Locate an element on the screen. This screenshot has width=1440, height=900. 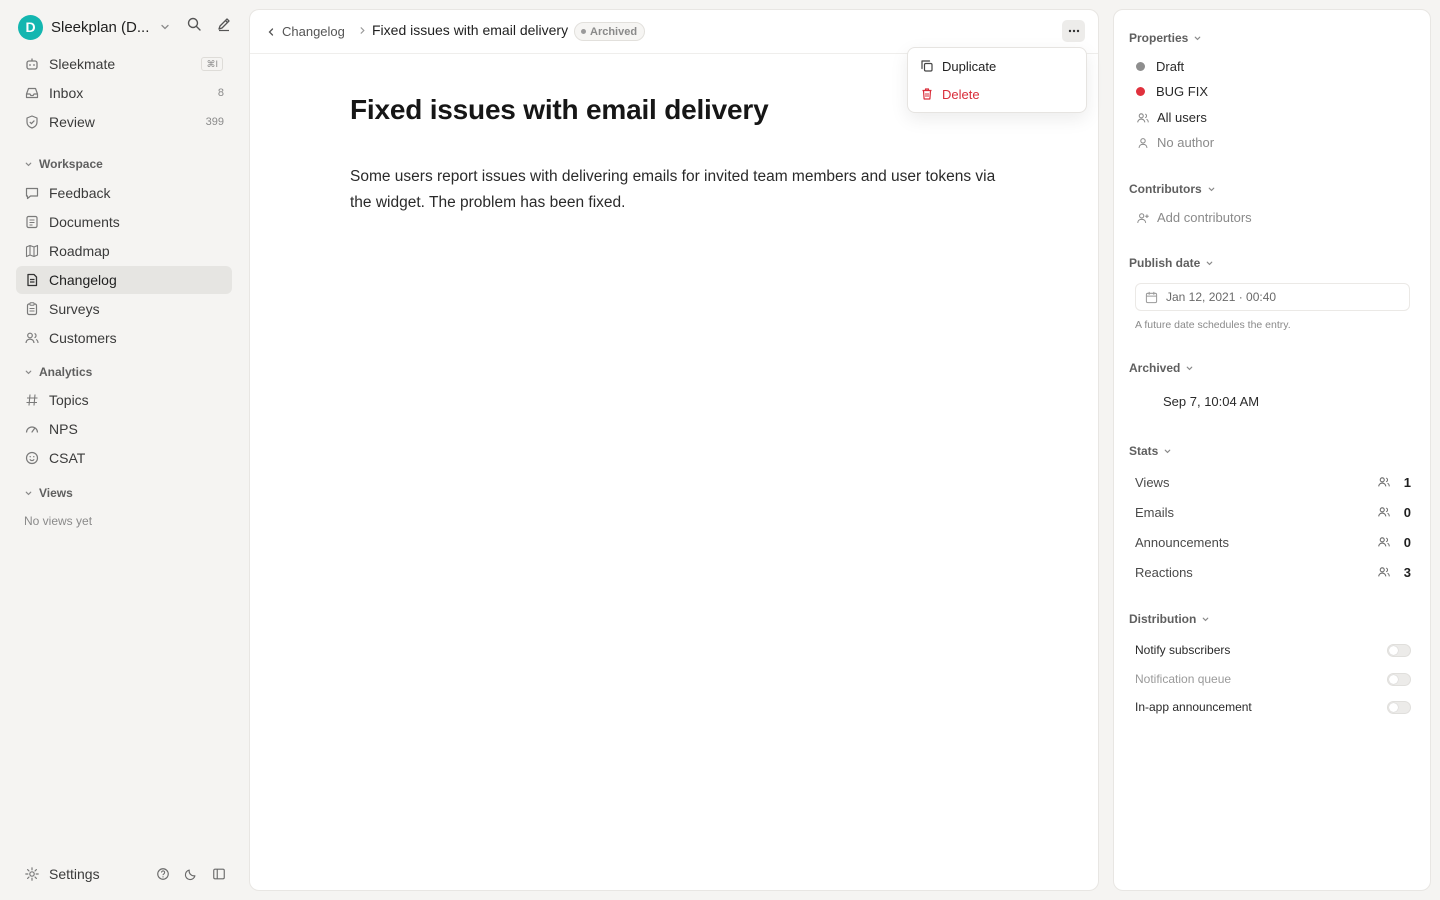
status-property: Draft is located at coordinates (1160, 66).